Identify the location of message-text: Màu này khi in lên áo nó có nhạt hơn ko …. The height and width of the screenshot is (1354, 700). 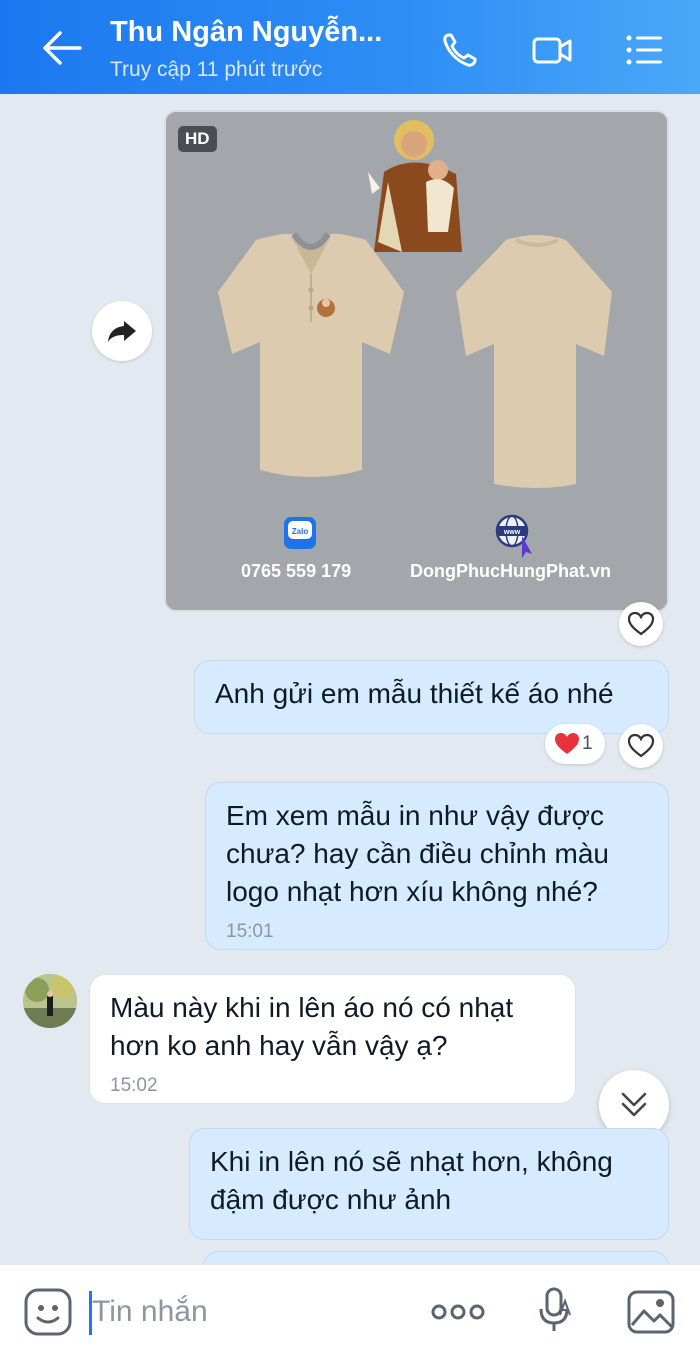
(312, 1026).